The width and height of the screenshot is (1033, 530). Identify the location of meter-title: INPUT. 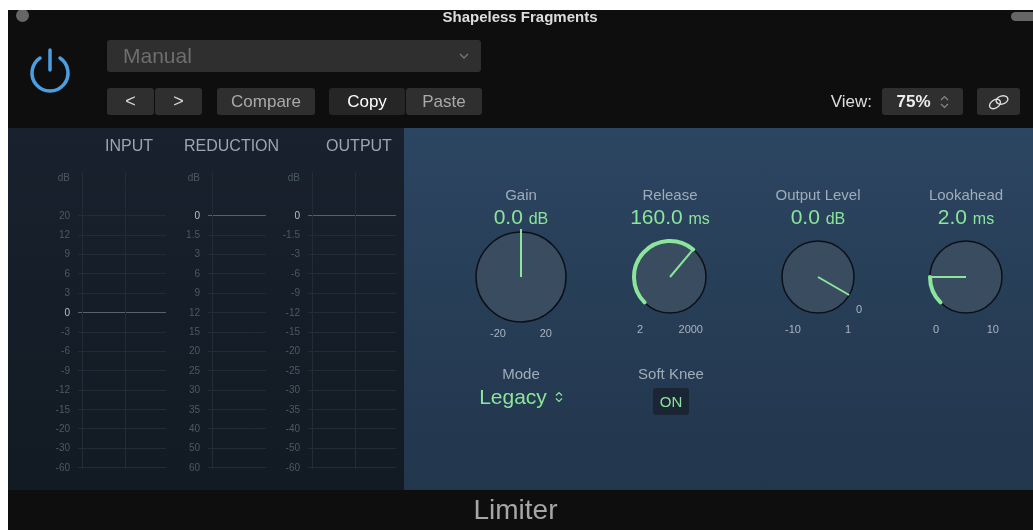
(129, 146).